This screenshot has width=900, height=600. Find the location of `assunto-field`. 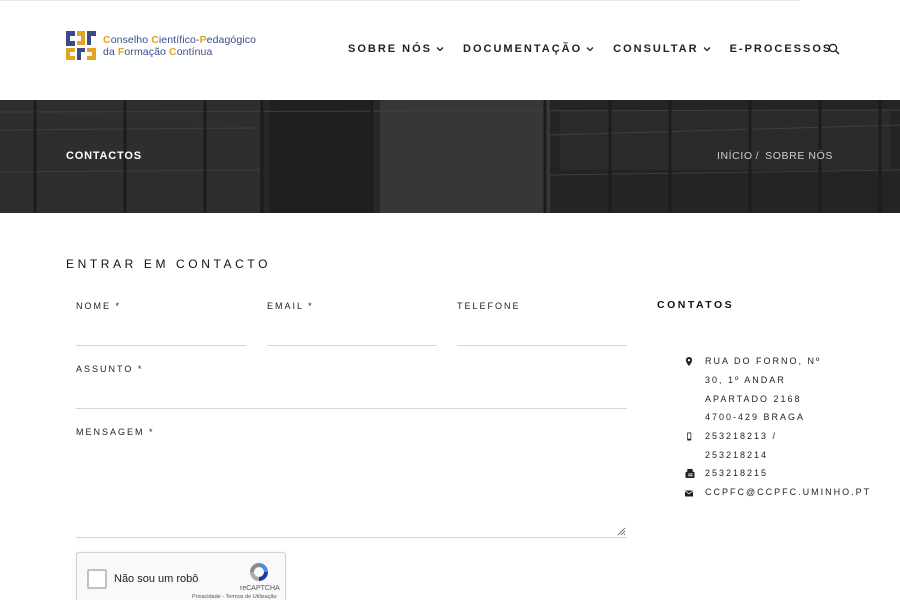

assunto-field is located at coordinates (351, 398).